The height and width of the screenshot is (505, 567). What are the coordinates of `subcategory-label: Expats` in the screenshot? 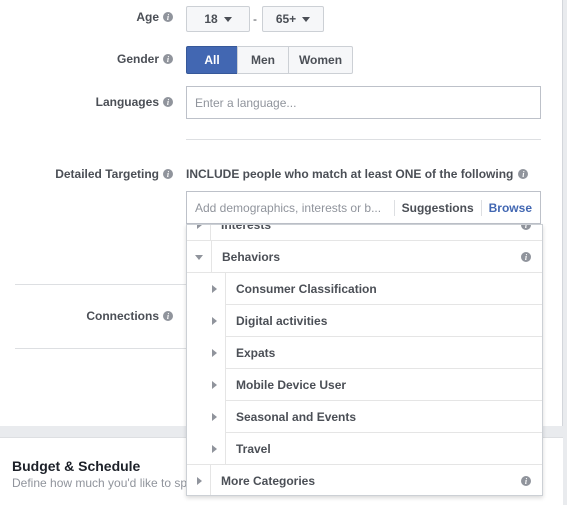 It's located at (256, 353).